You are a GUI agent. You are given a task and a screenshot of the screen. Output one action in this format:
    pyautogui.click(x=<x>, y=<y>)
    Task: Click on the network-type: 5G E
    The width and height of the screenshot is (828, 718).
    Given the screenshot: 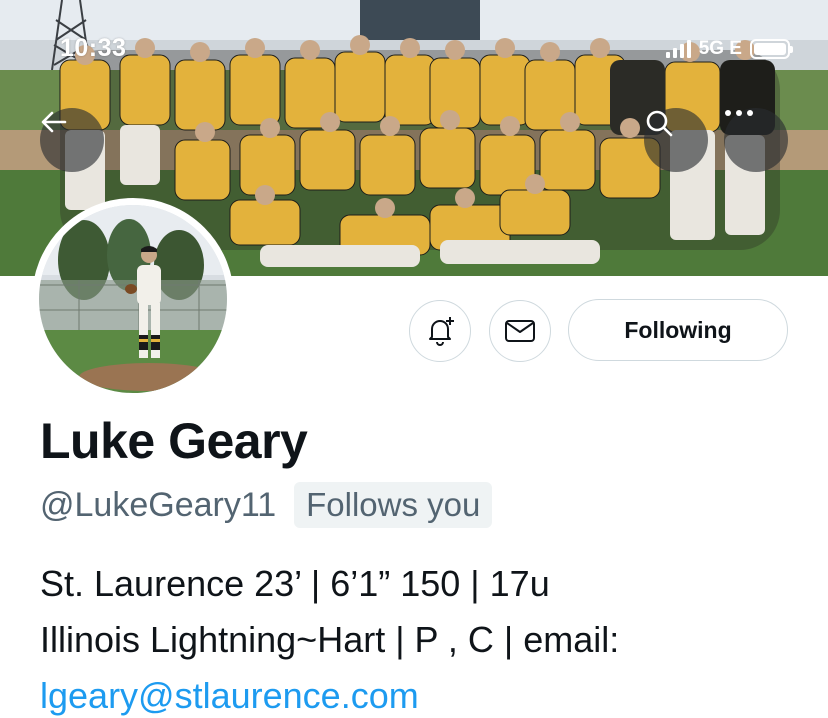 What is the action you would take?
    pyautogui.click(x=720, y=48)
    